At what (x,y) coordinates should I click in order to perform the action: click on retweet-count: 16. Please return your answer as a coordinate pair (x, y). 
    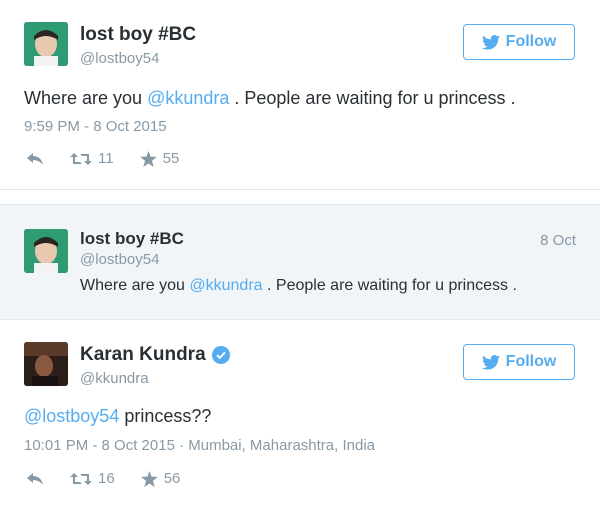
    Looking at the image, I should click on (106, 478).